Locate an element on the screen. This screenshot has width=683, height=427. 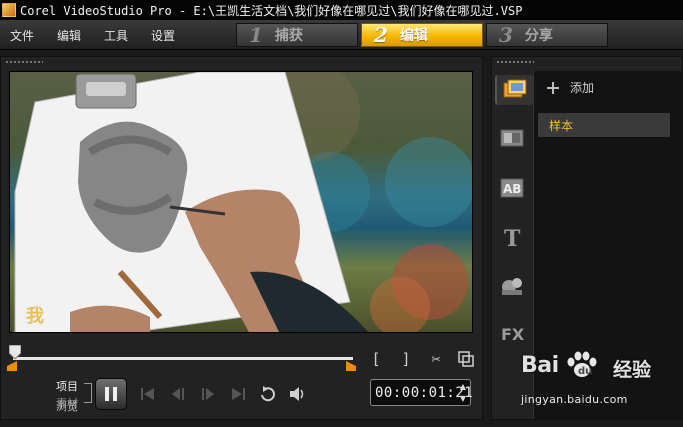
folder-label: 样本 is located at coordinates (561, 125).